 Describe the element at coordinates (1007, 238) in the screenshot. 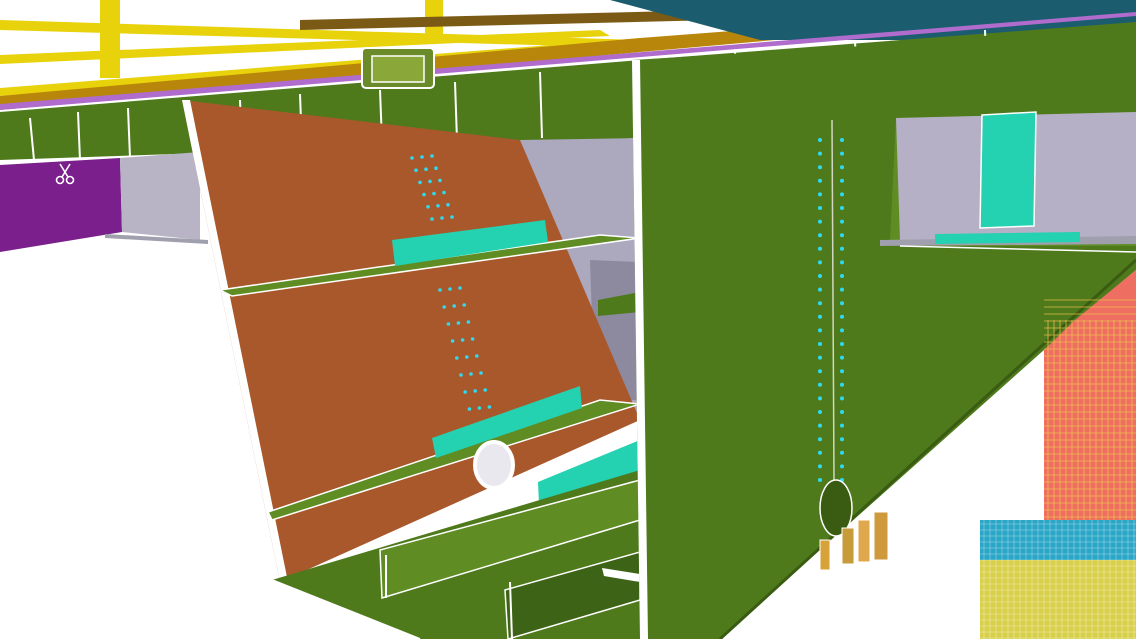

I see `bearing-sole-plate` at that location.